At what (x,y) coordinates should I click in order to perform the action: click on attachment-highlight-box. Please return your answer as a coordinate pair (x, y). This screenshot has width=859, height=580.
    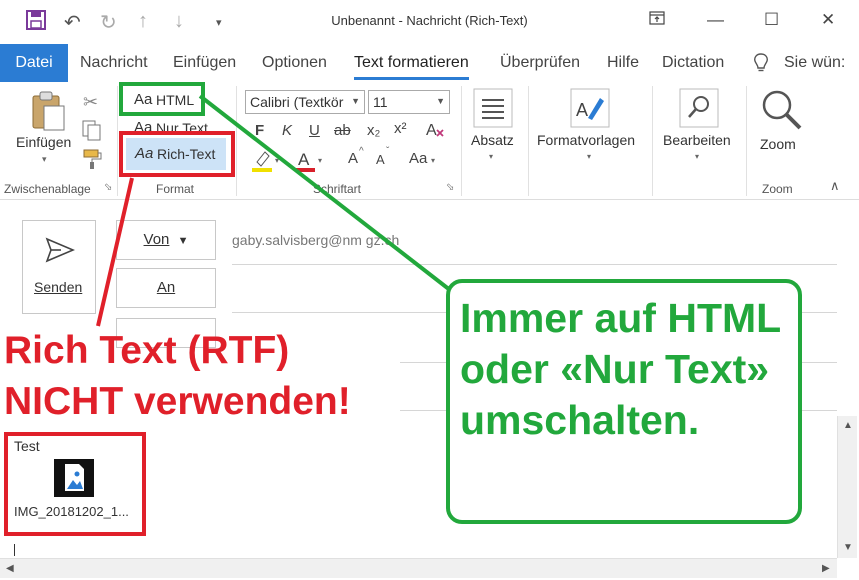
    Looking at the image, I should click on (75, 484).